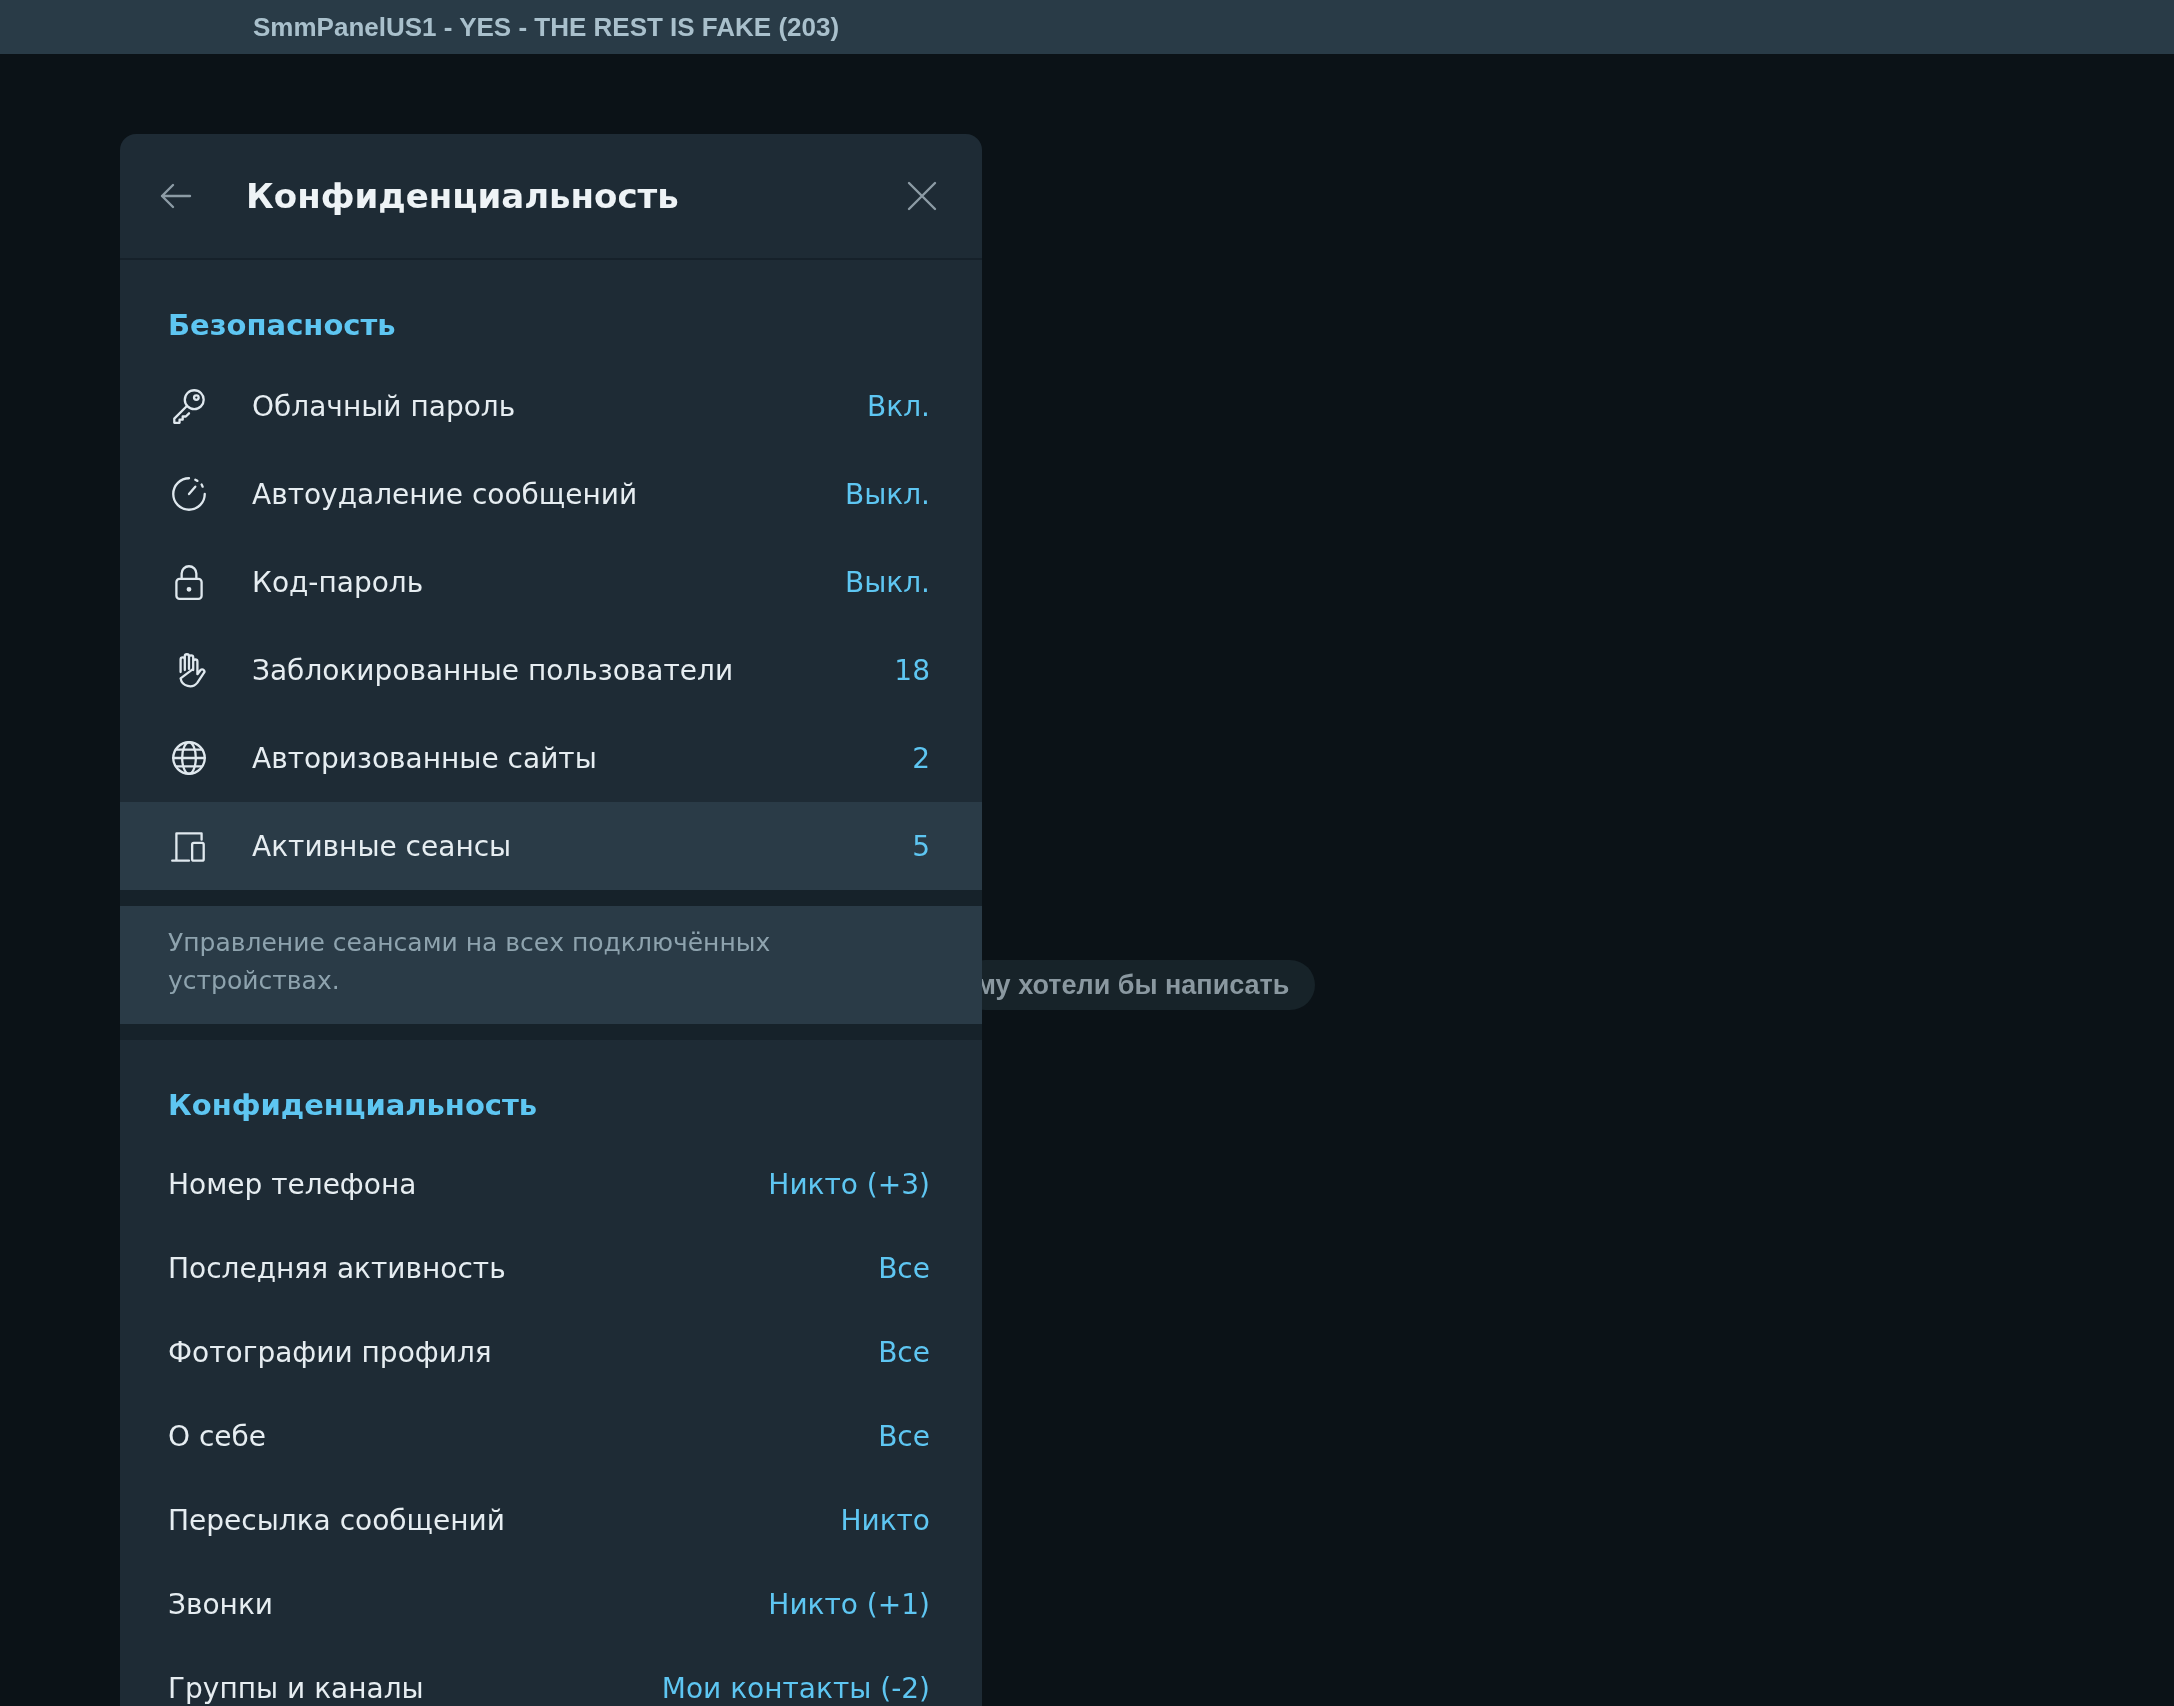 The image size is (2174, 1706). What do you see at coordinates (551, 1436) in the screenshot?
I see `settings-row: О себе Все` at bounding box center [551, 1436].